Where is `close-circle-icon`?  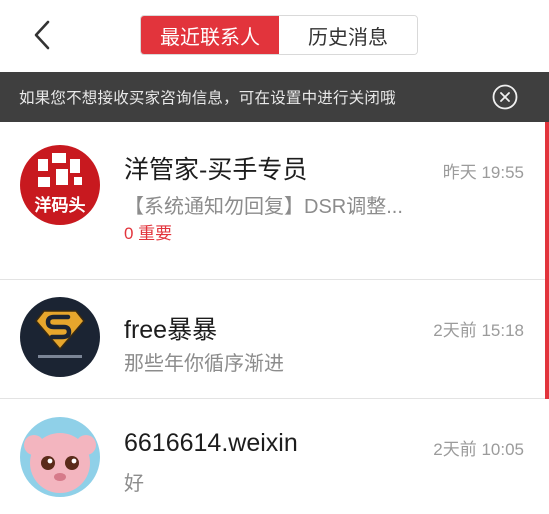 close-circle-icon is located at coordinates (505, 97).